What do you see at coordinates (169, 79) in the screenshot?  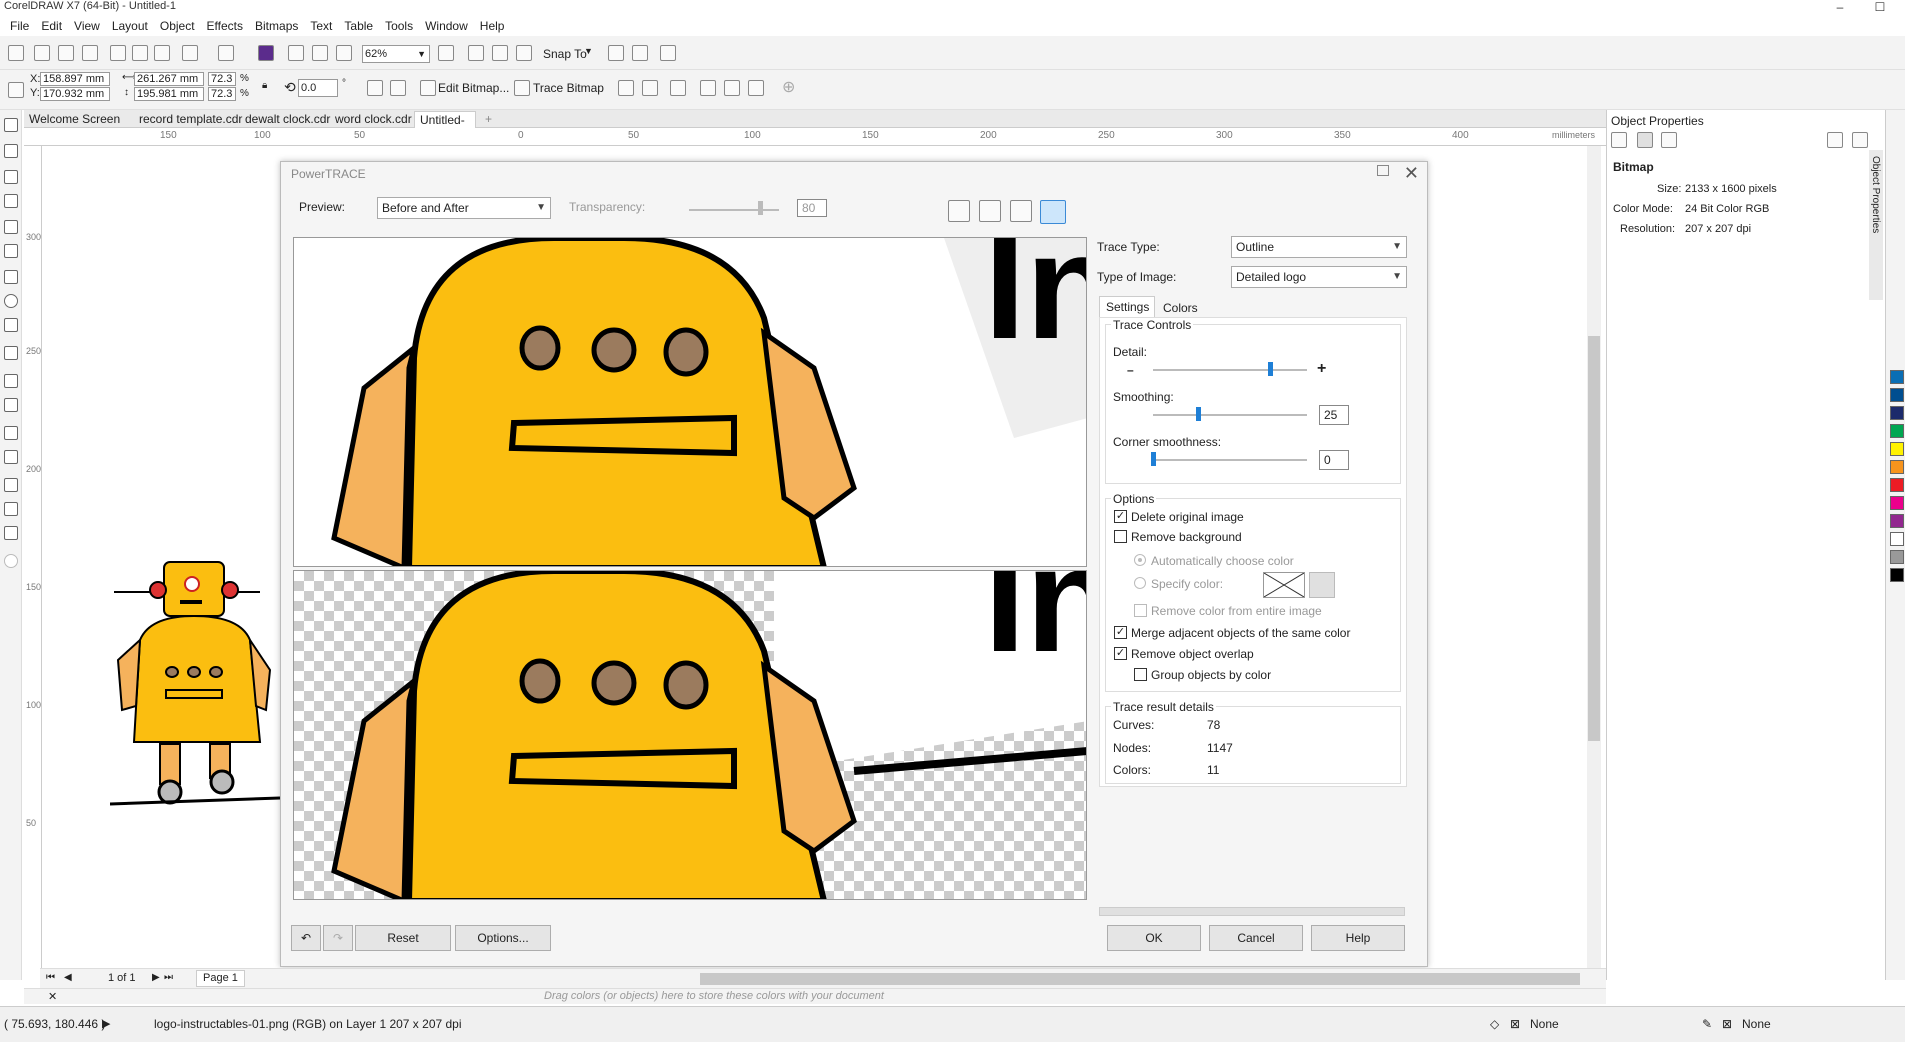 I see `width-input: 261.267 mm` at bounding box center [169, 79].